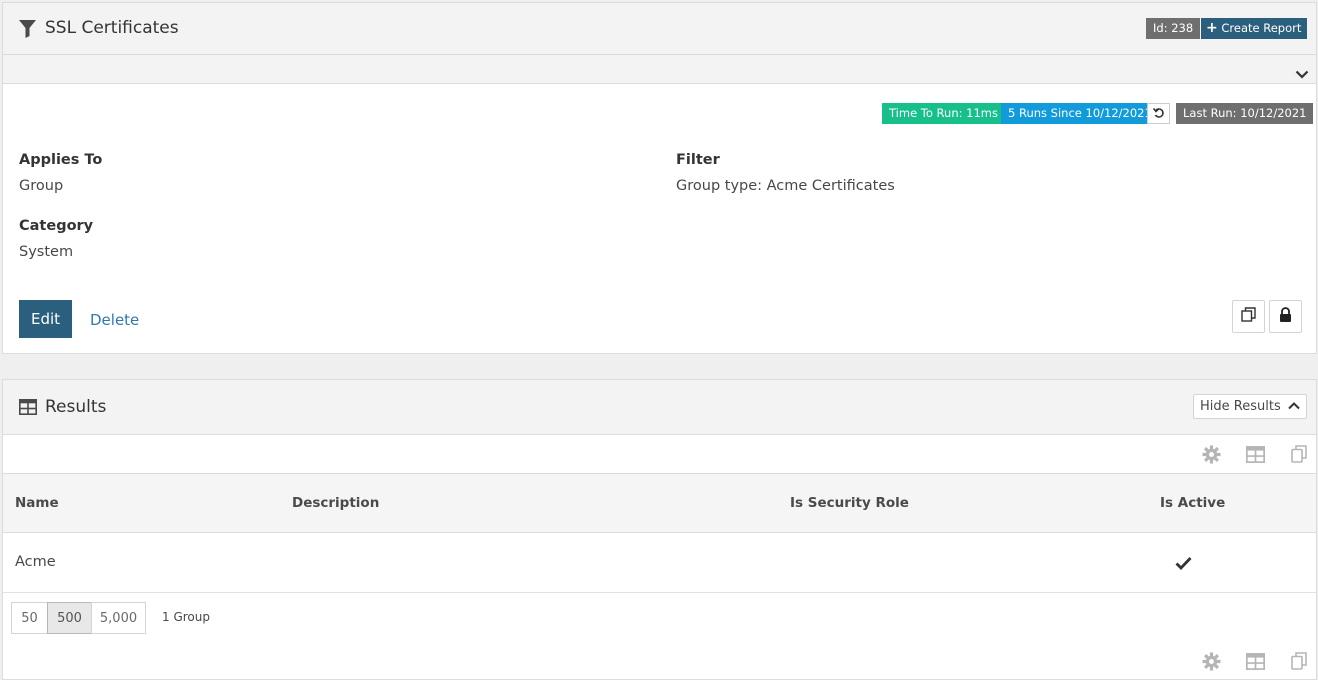 The height and width of the screenshot is (680, 1318). Describe the element at coordinates (37, 503) in the screenshot. I see `column-header-name: Name` at that location.